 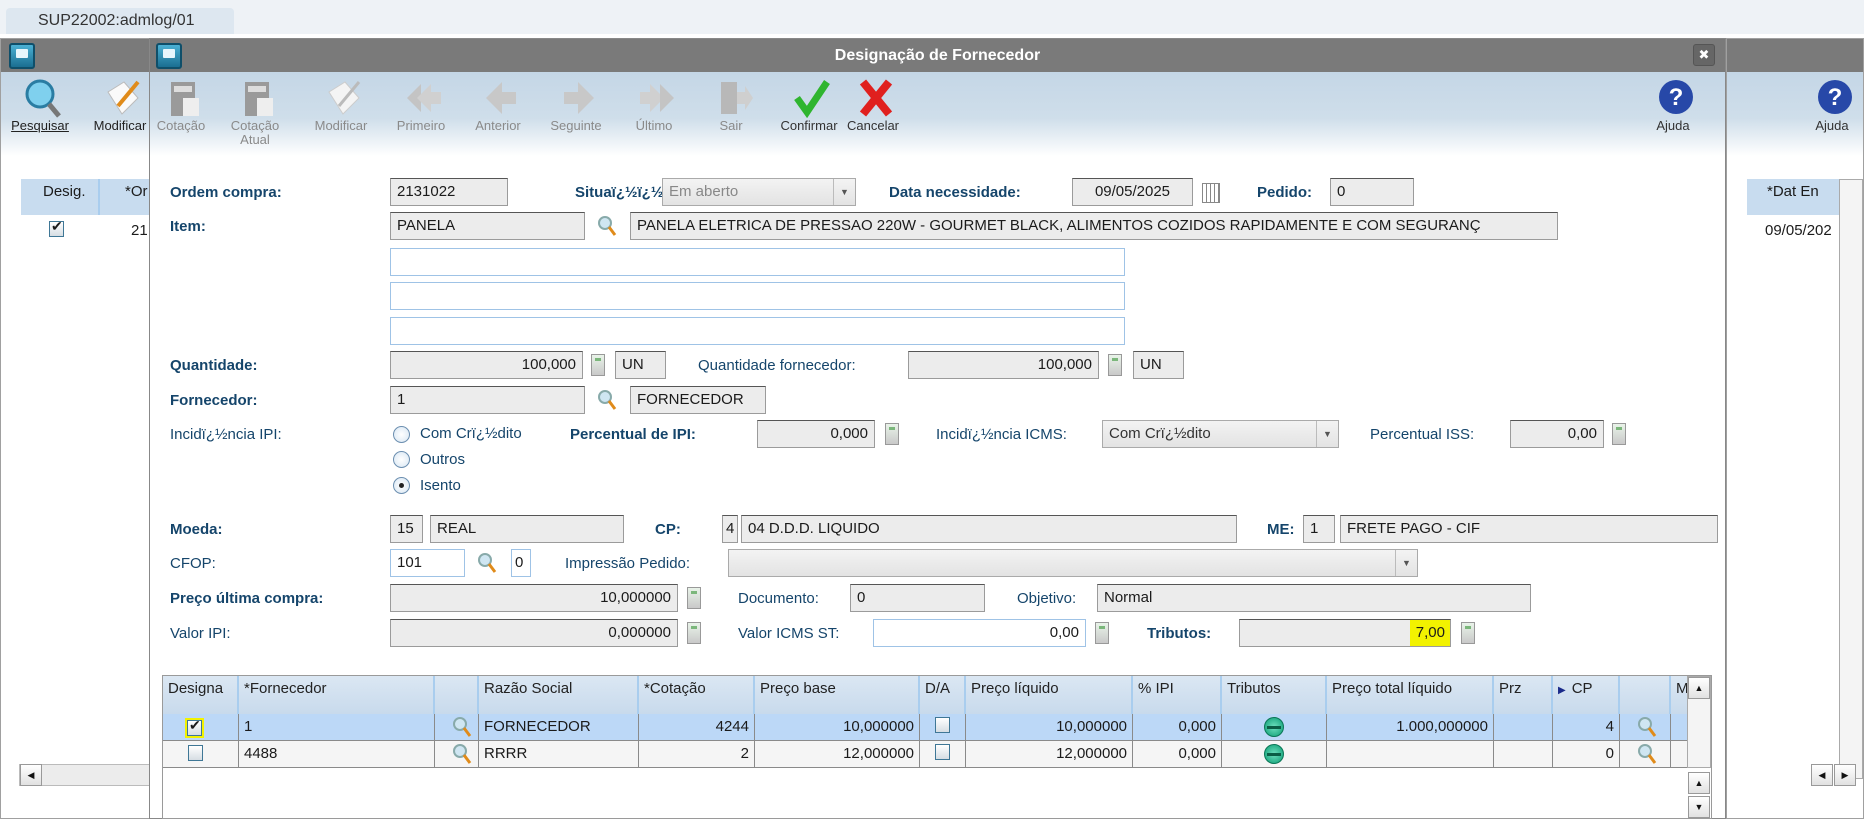 I want to click on grid-header-preco-liquido: Preço líquido, so click(x=1049, y=695).